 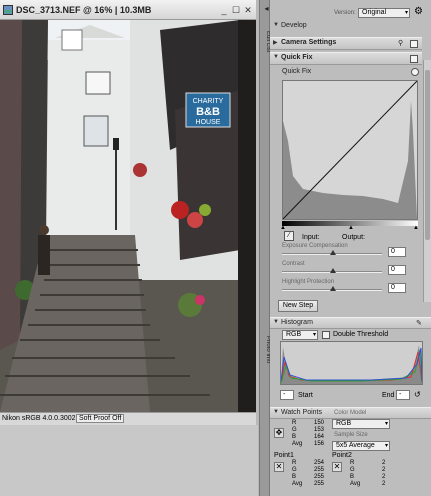 I want to click on expand-triangle-icon: ▶, so click(x=275, y=43).